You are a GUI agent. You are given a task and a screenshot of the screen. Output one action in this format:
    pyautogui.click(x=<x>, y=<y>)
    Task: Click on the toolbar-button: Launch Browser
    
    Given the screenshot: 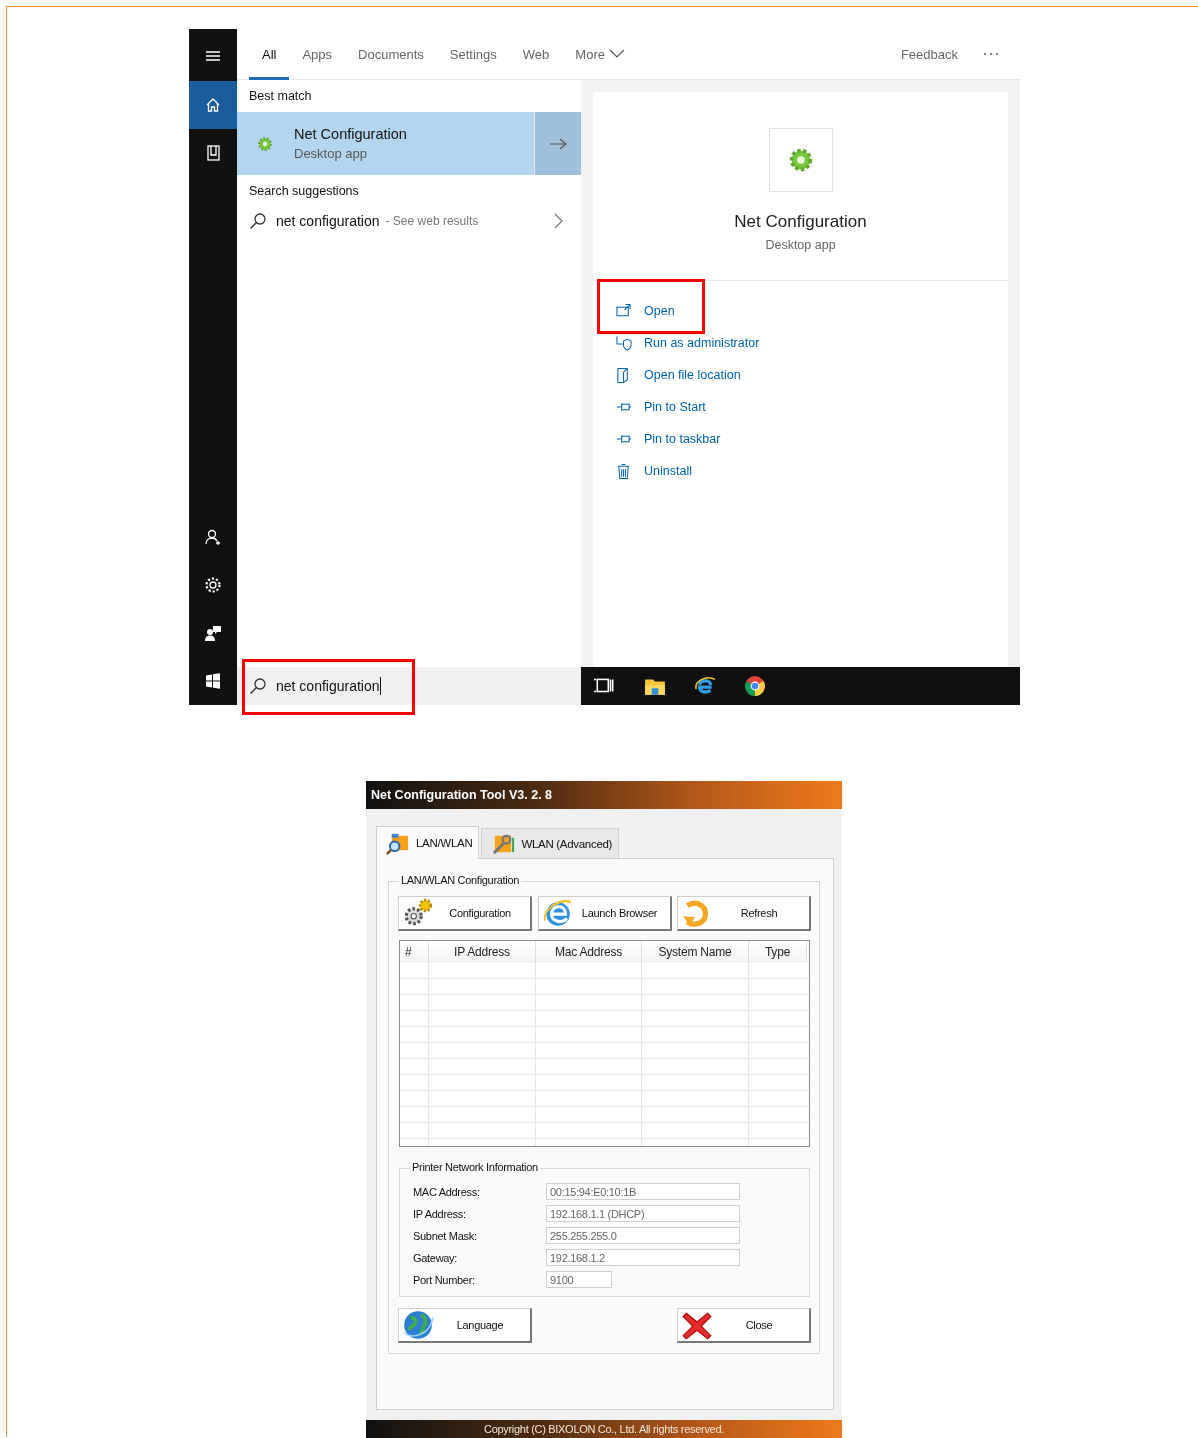 What is the action you would take?
    pyautogui.click(x=604, y=913)
    